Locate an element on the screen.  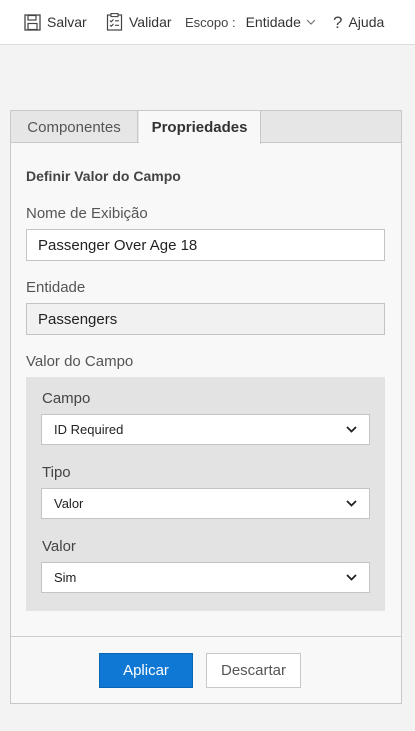
panel-tab-bar: Componentes Propriedades is located at coordinates (206, 127).